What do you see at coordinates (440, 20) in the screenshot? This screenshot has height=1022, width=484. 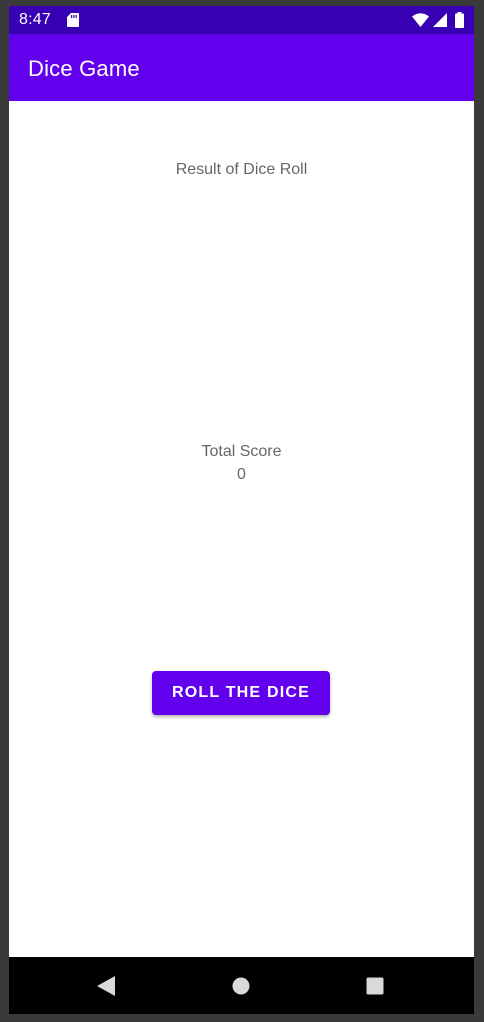 I see `signal-icon` at bounding box center [440, 20].